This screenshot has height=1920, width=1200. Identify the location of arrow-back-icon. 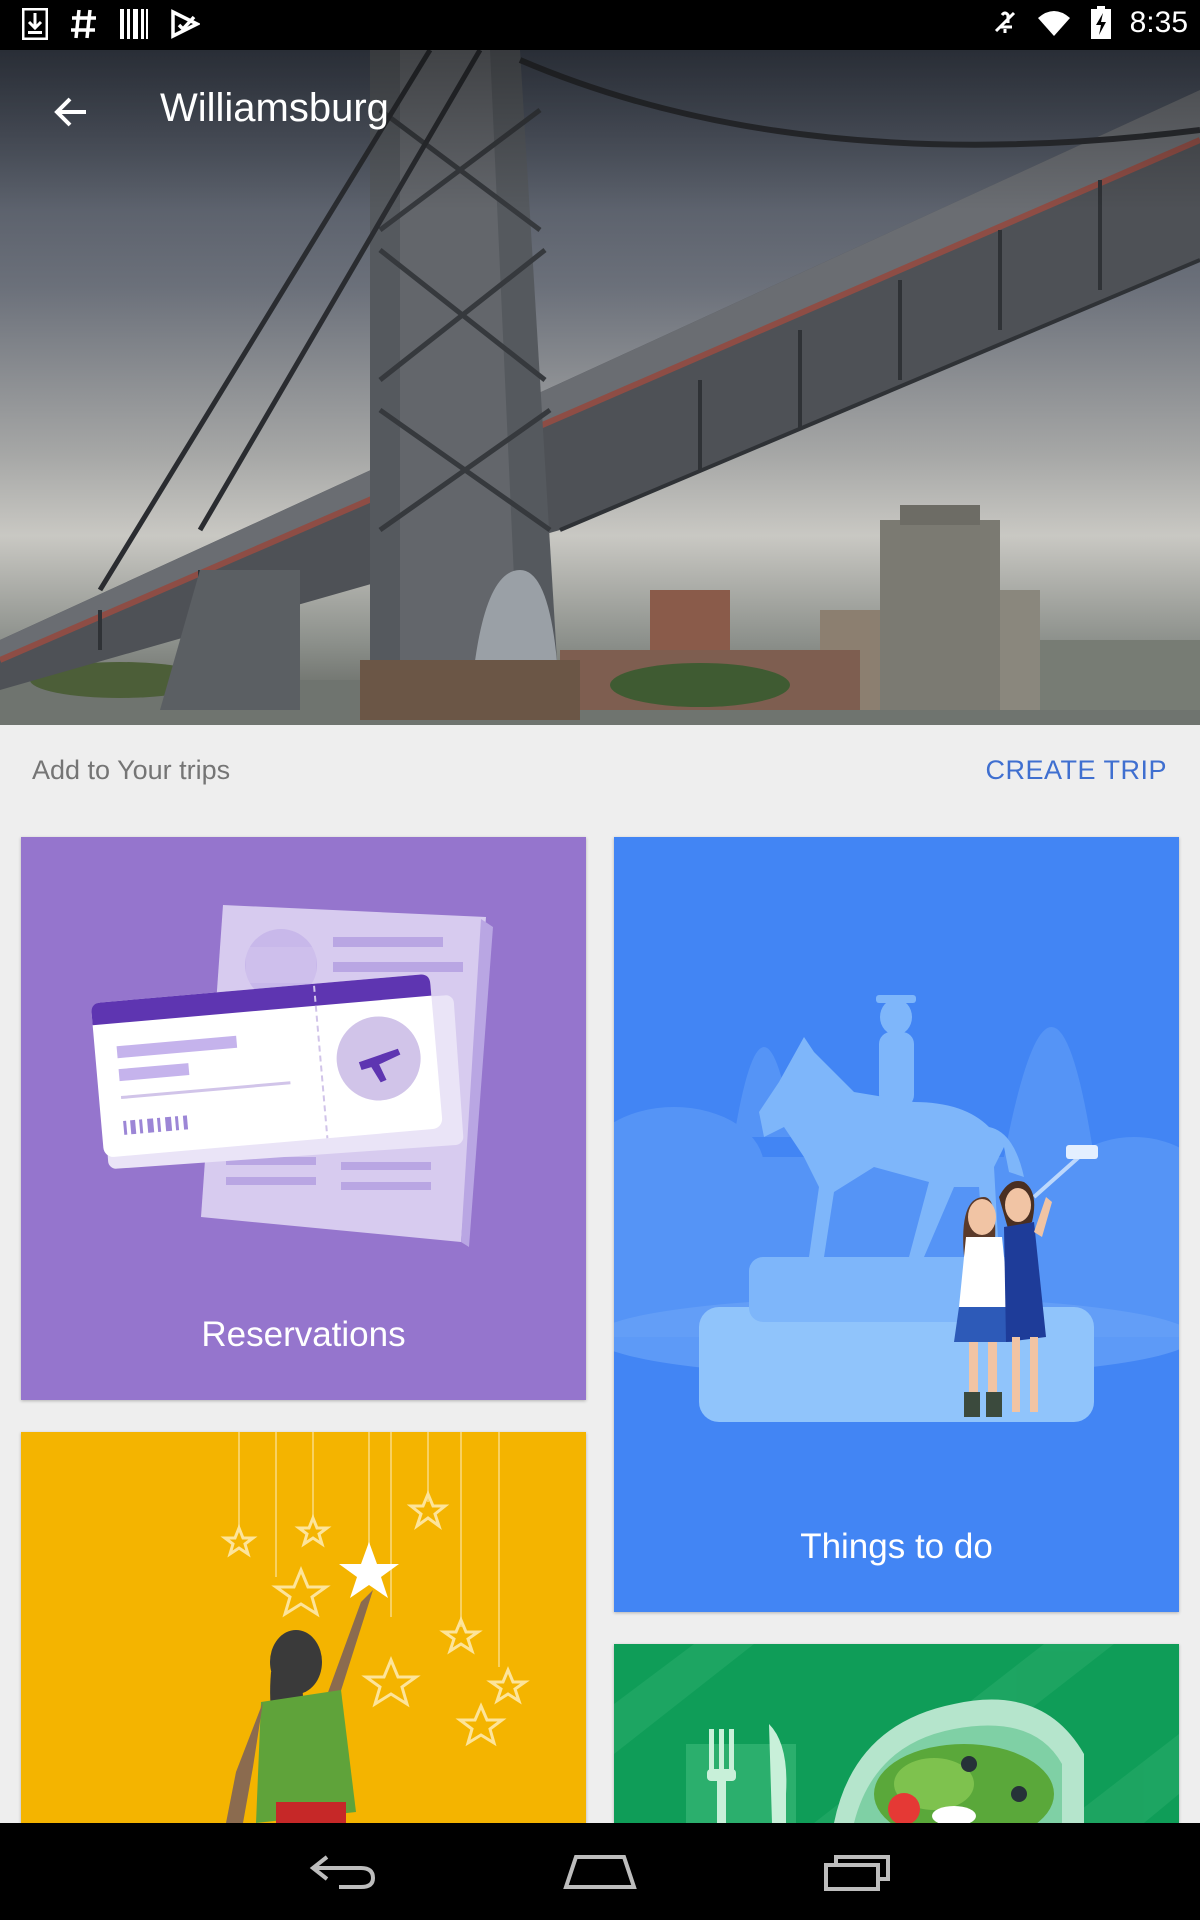
(72, 114).